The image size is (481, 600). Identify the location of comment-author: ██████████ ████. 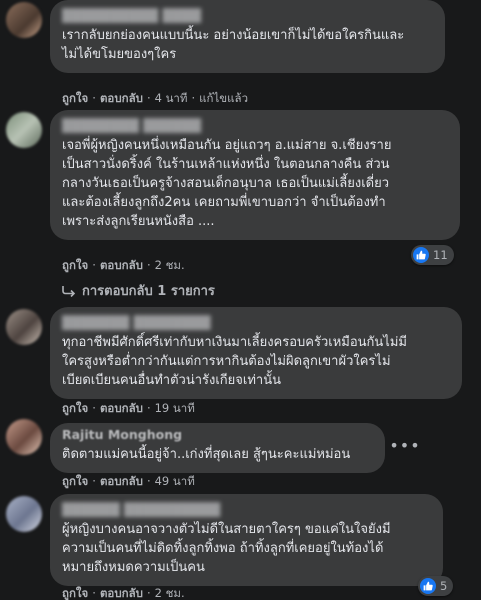
(247, 16).